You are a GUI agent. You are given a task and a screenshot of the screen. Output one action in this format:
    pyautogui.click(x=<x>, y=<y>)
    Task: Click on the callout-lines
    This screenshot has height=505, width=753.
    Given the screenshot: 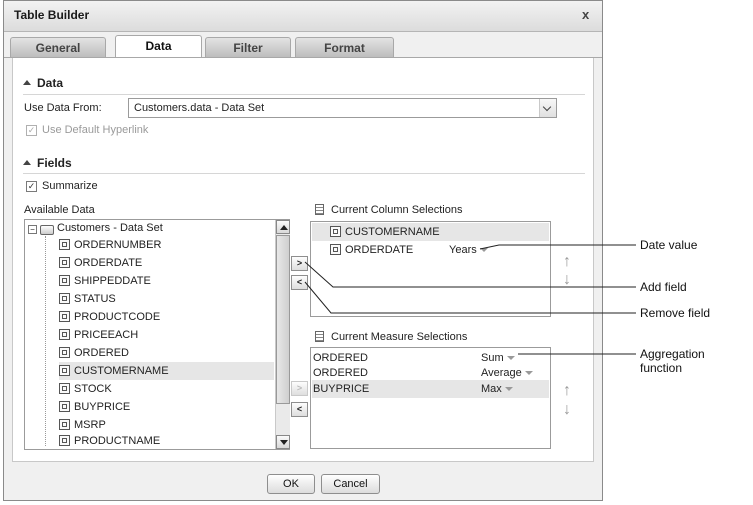 What is the action you would take?
    pyautogui.click(x=470, y=299)
    